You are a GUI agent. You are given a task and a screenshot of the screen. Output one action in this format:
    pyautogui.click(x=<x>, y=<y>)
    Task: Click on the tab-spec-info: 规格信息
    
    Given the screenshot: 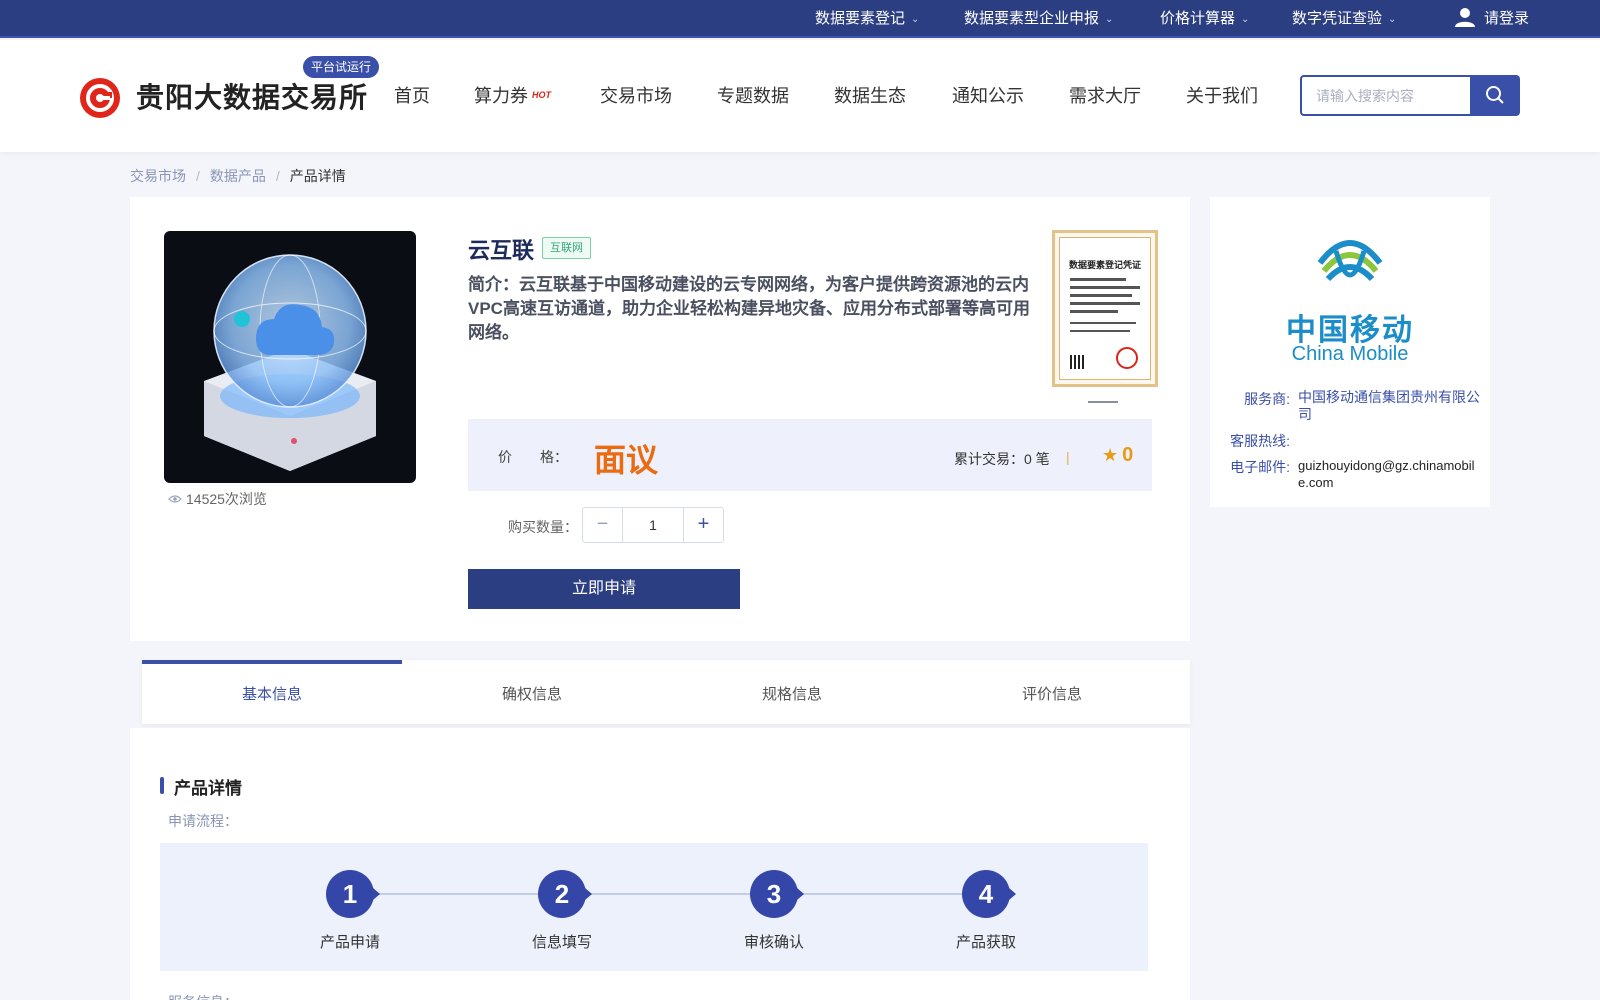 What is the action you would take?
    pyautogui.click(x=792, y=692)
    